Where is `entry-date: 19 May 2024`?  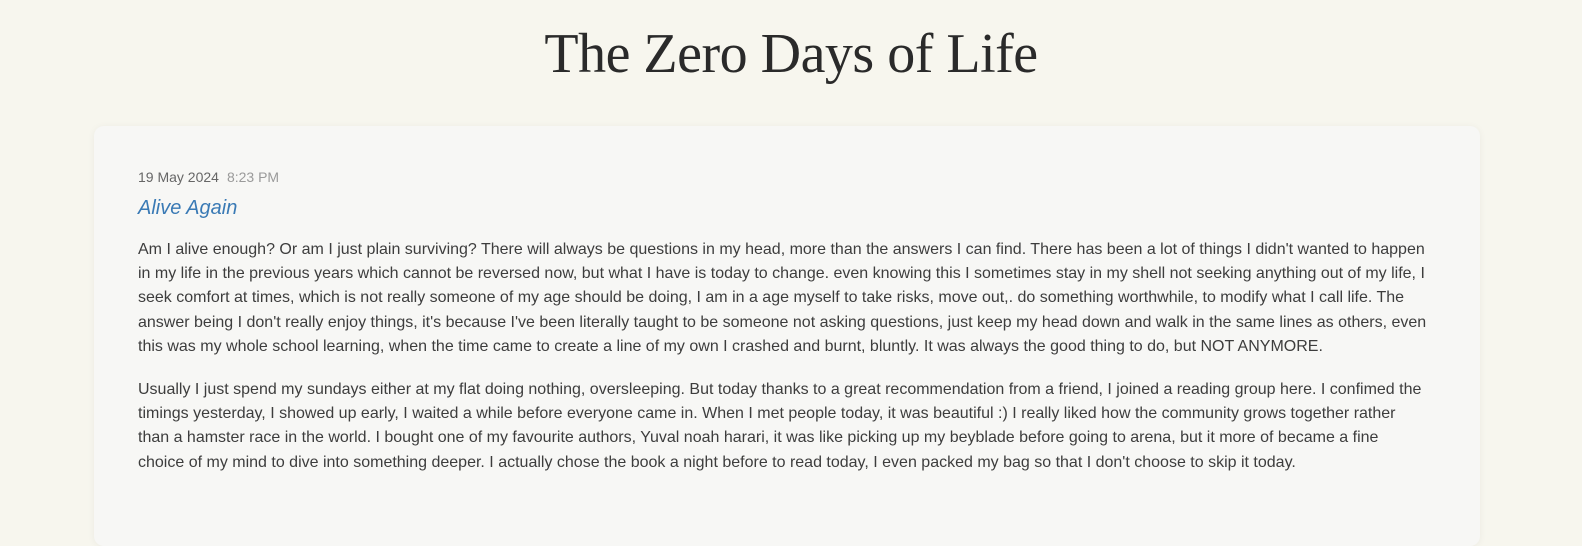 entry-date: 19 May 2024 is located at coordinates (178, 177).